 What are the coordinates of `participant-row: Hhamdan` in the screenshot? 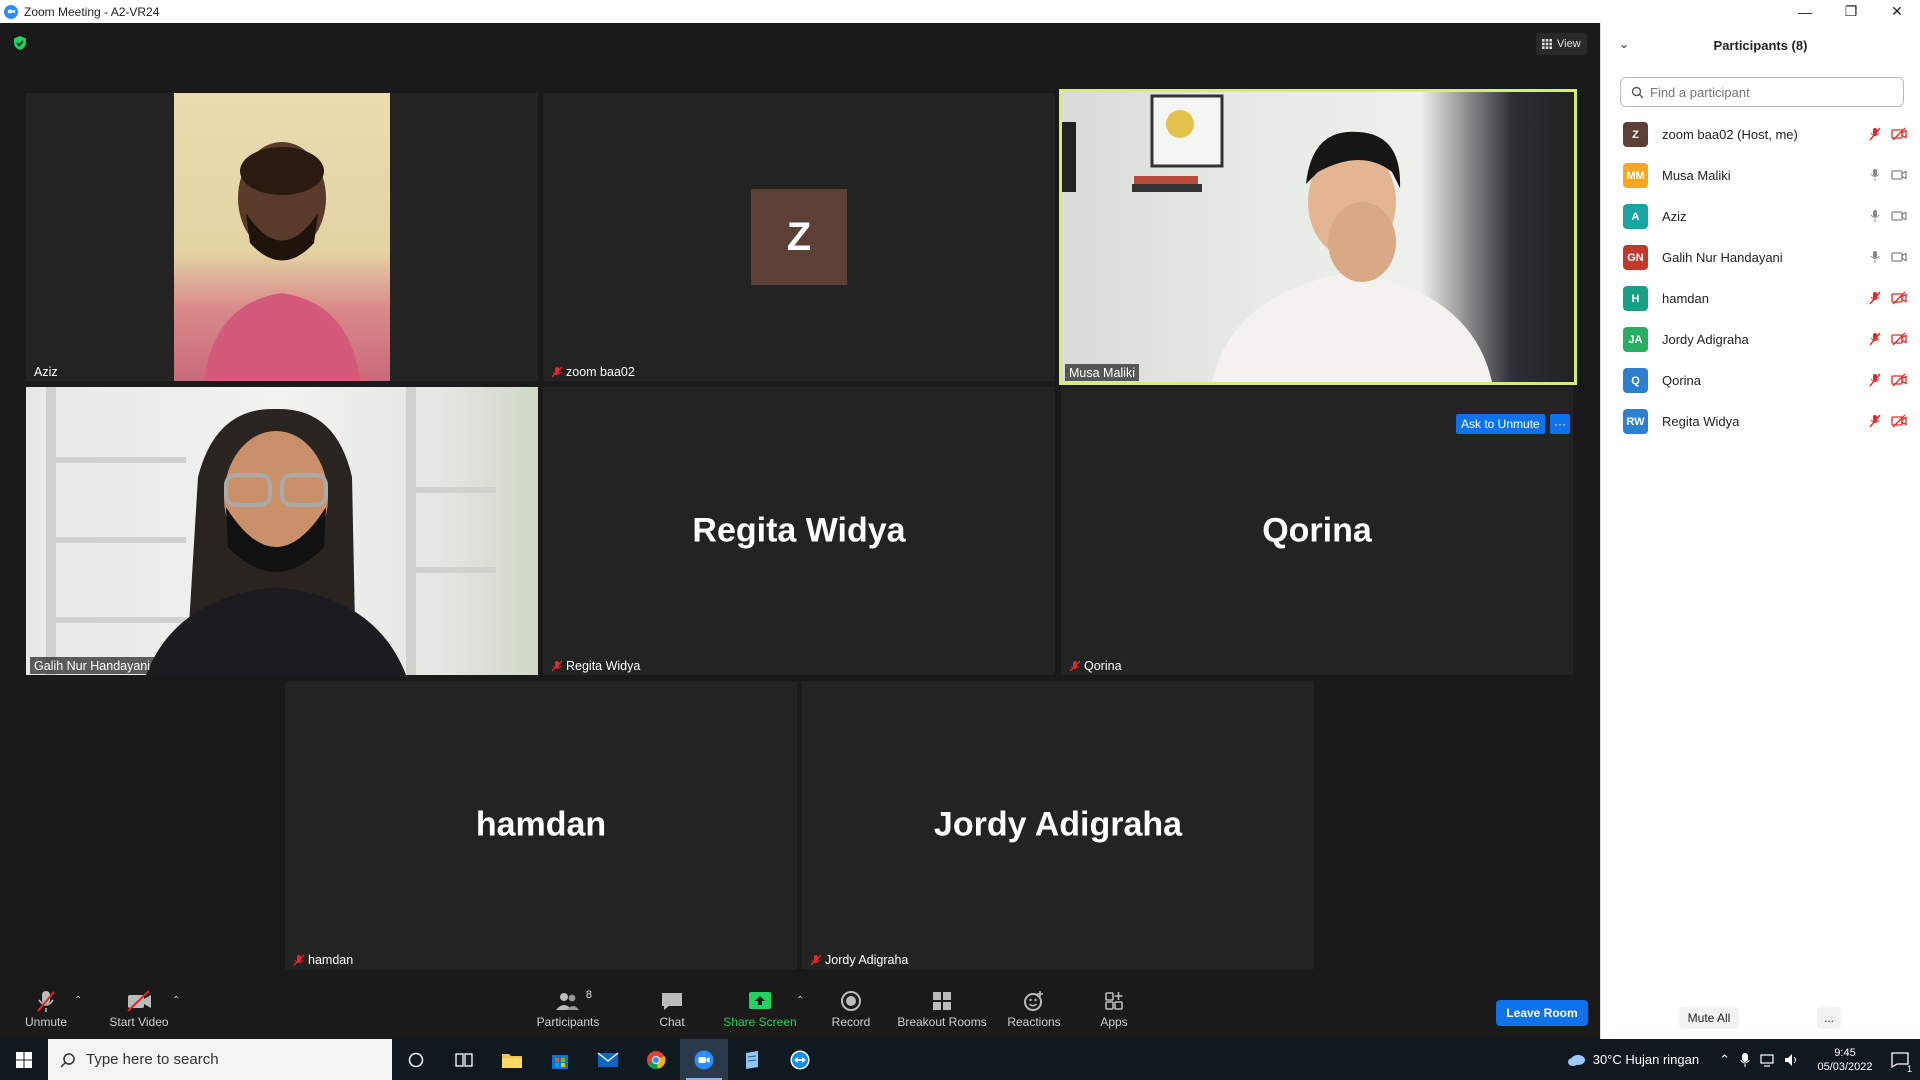 It's located at (1760, 298).